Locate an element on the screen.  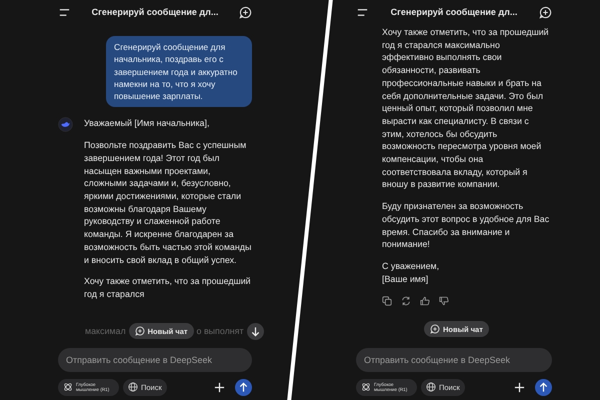
scroll-down-button is located at coordinates (255, 331).